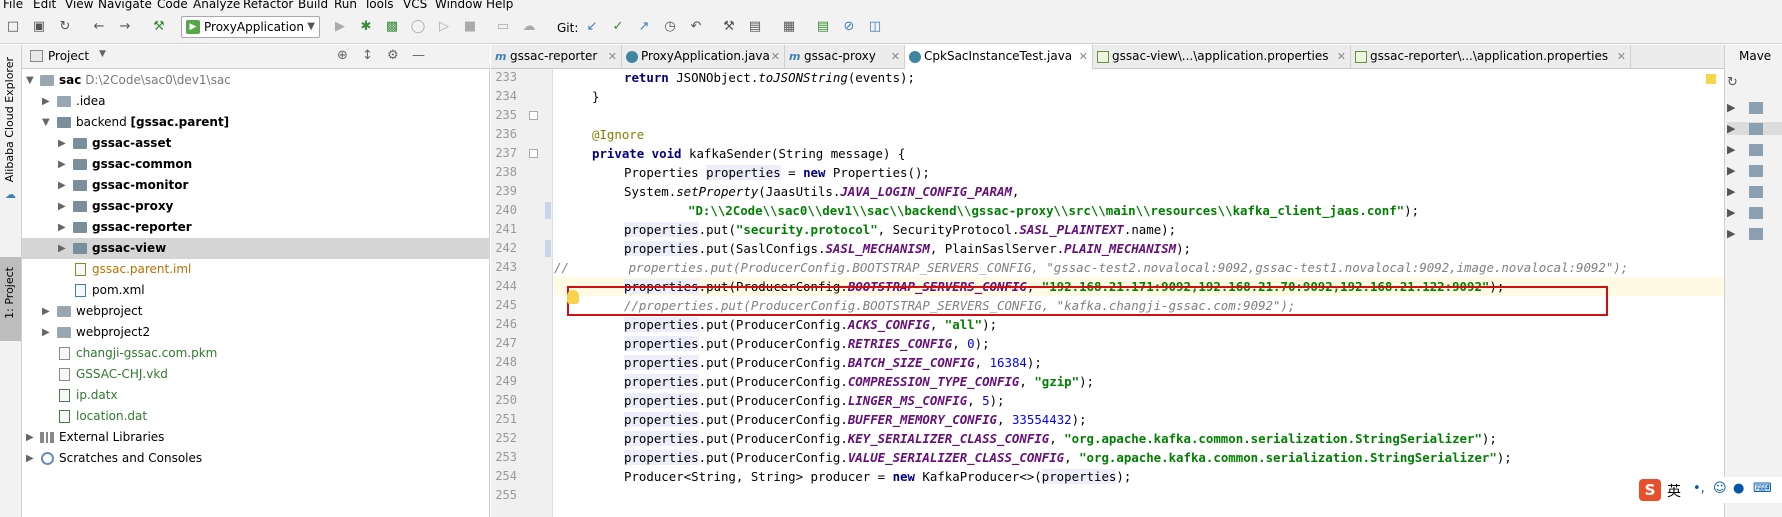  I want to click on git-commit-icon: ✓, so click(618, 27).